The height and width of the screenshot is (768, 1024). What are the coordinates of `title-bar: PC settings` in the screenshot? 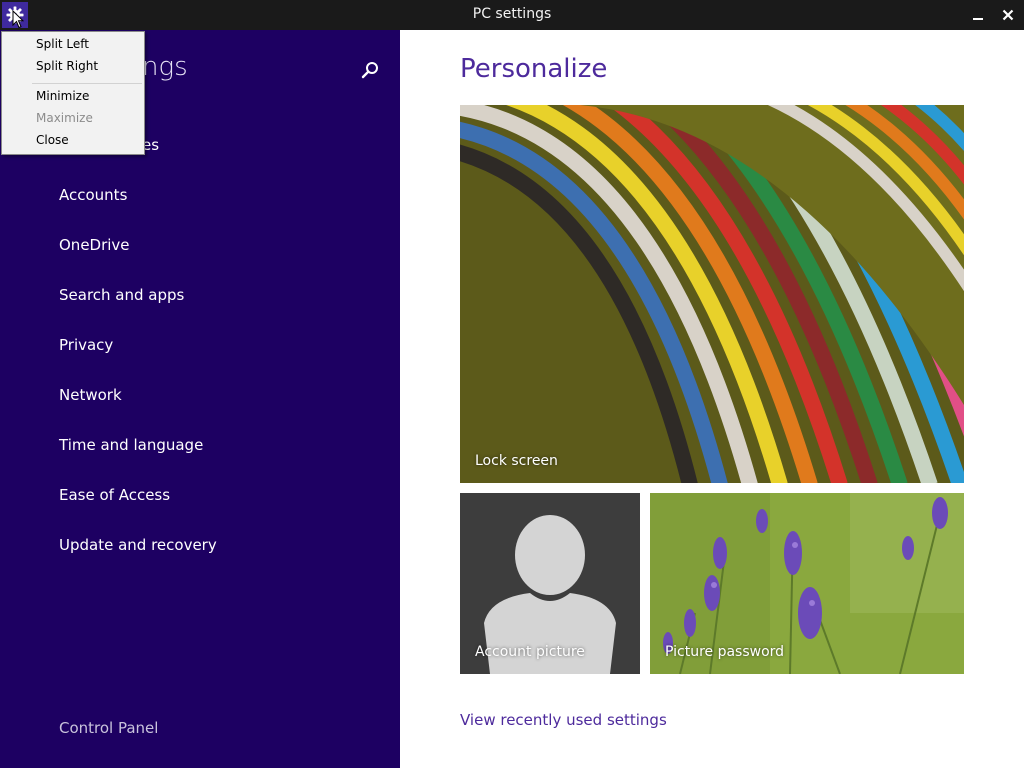 It's located at (512, 15).